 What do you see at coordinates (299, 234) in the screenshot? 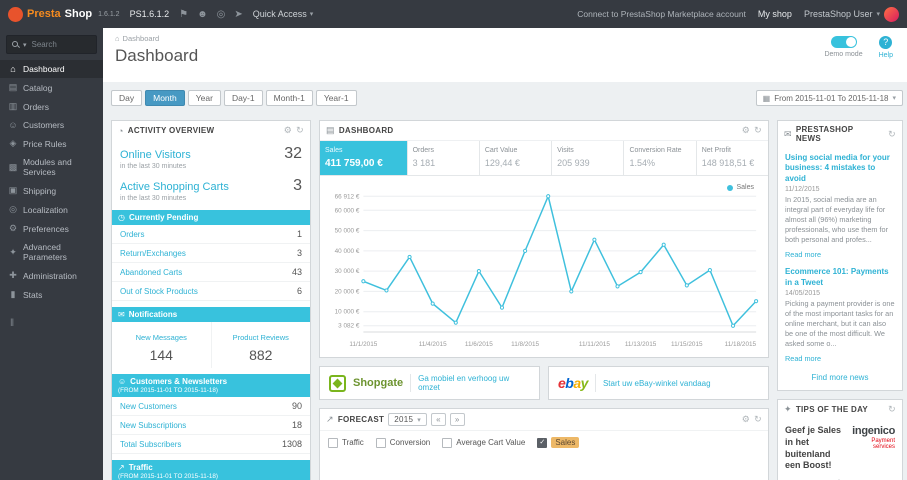
I see `pending-orders-value: 1` at bounding box center [299, 234].